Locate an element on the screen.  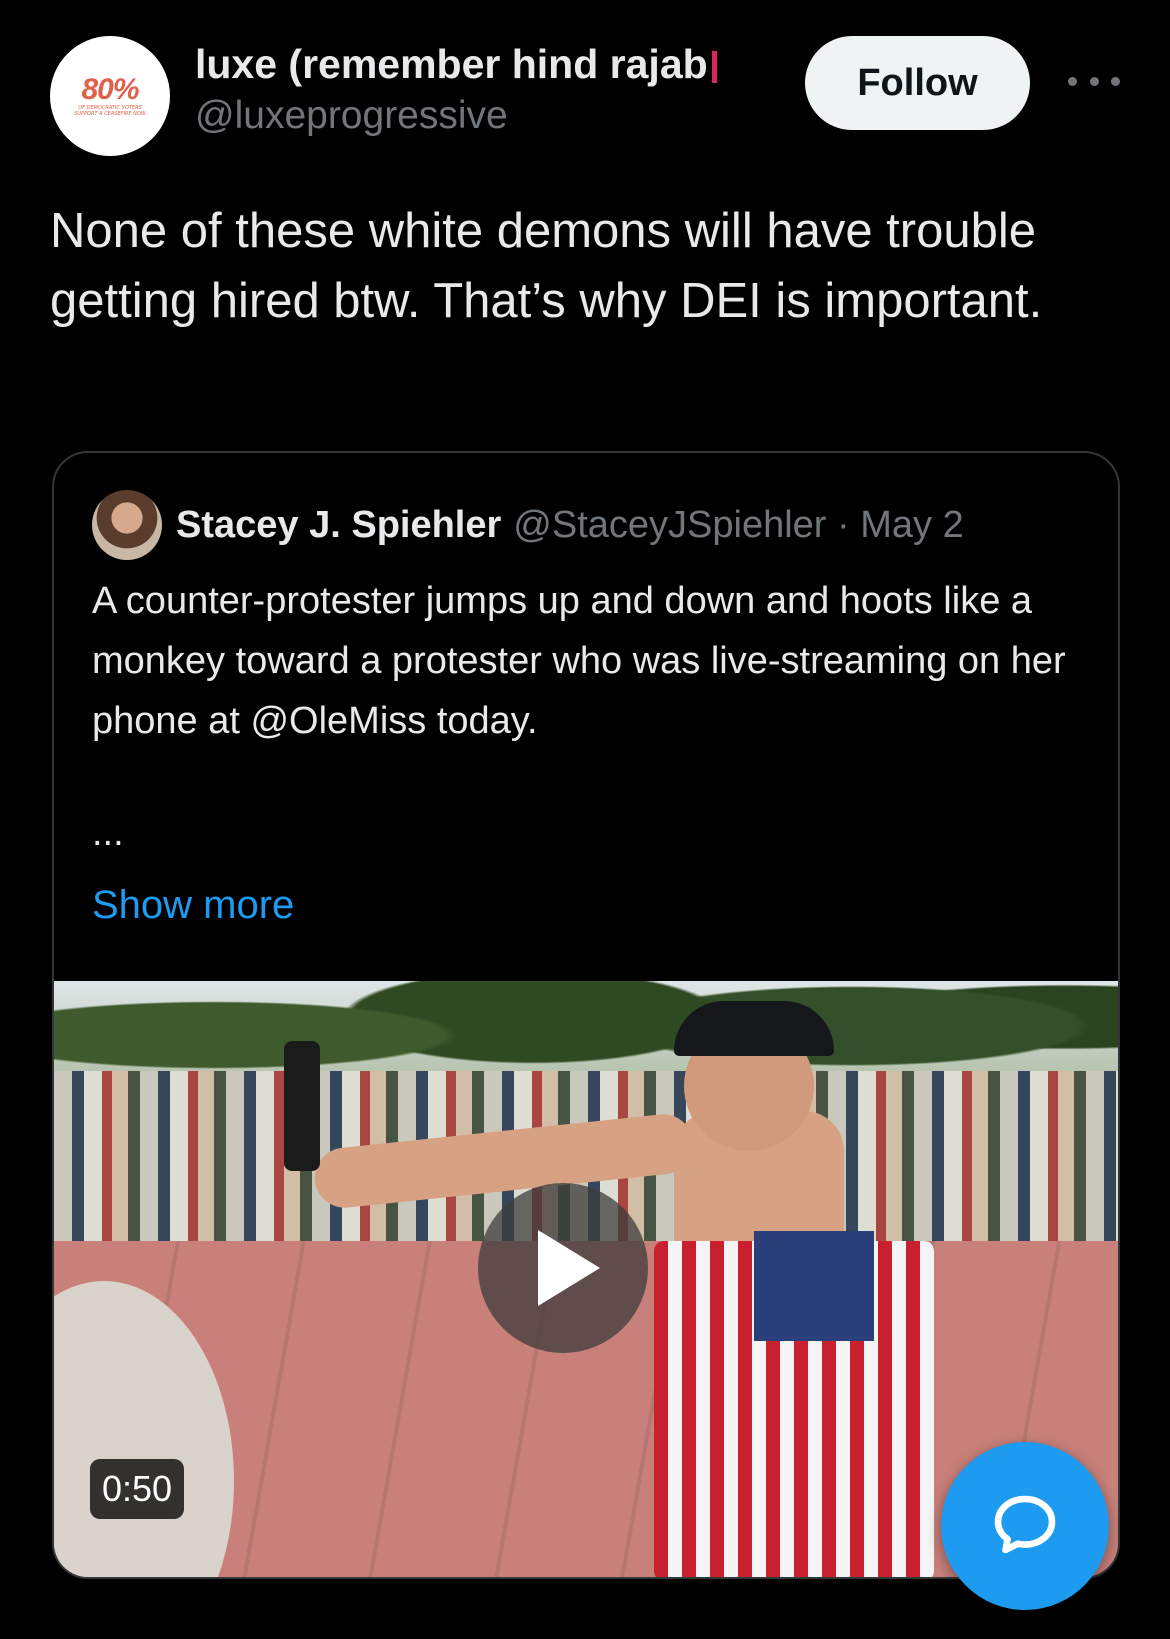
play-button is located at coordinates (563, 1268).